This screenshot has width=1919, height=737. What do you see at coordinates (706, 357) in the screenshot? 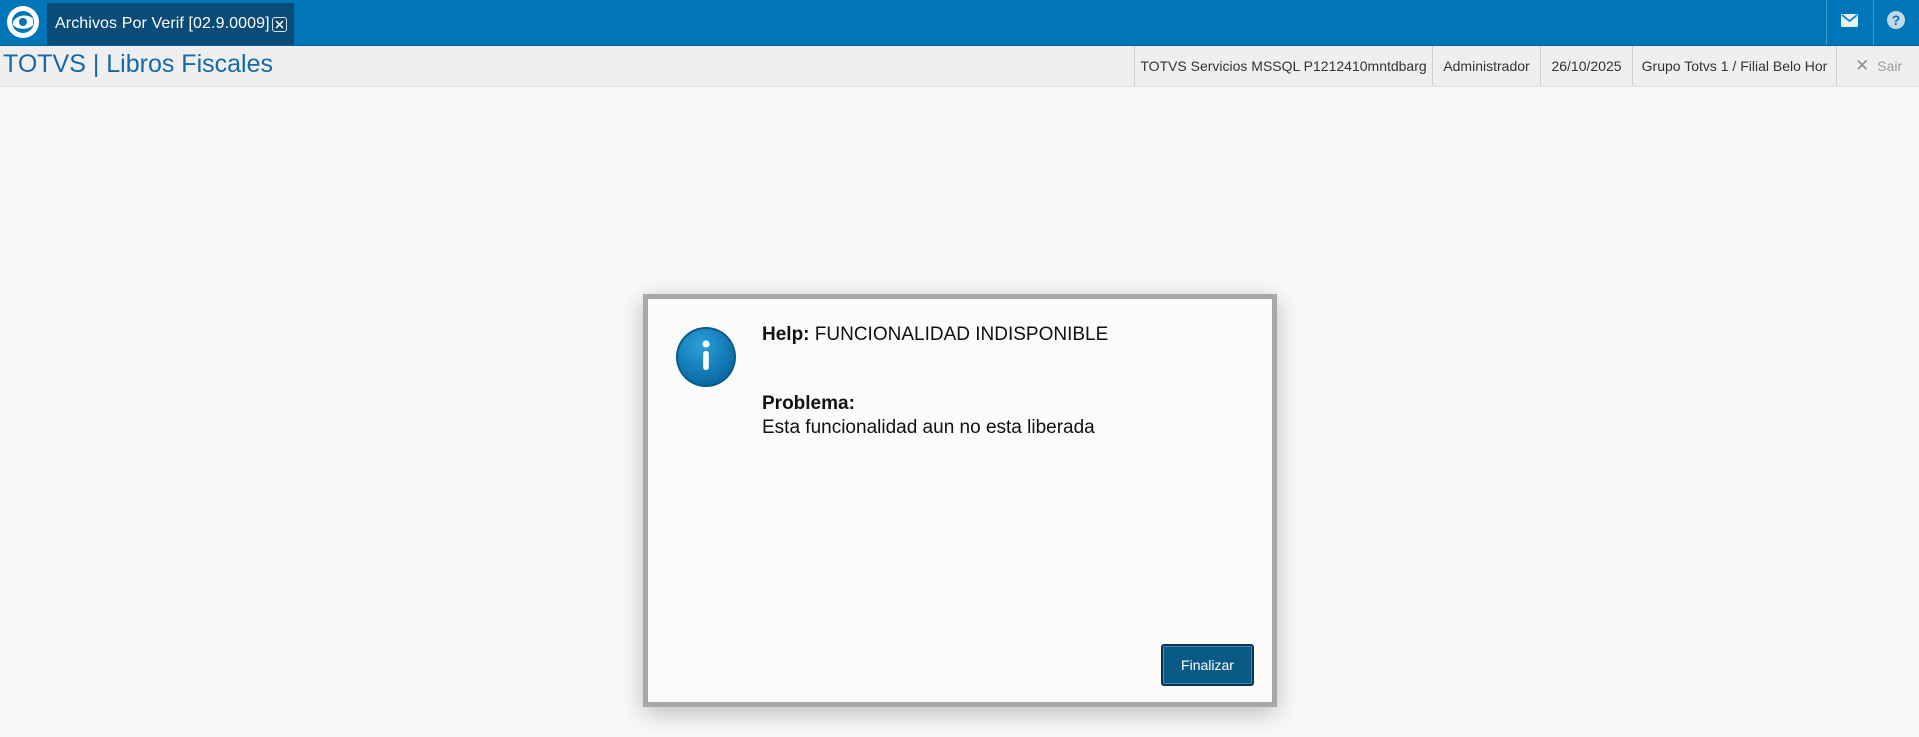
I see `info-icon` at bounding box center [706, 357].